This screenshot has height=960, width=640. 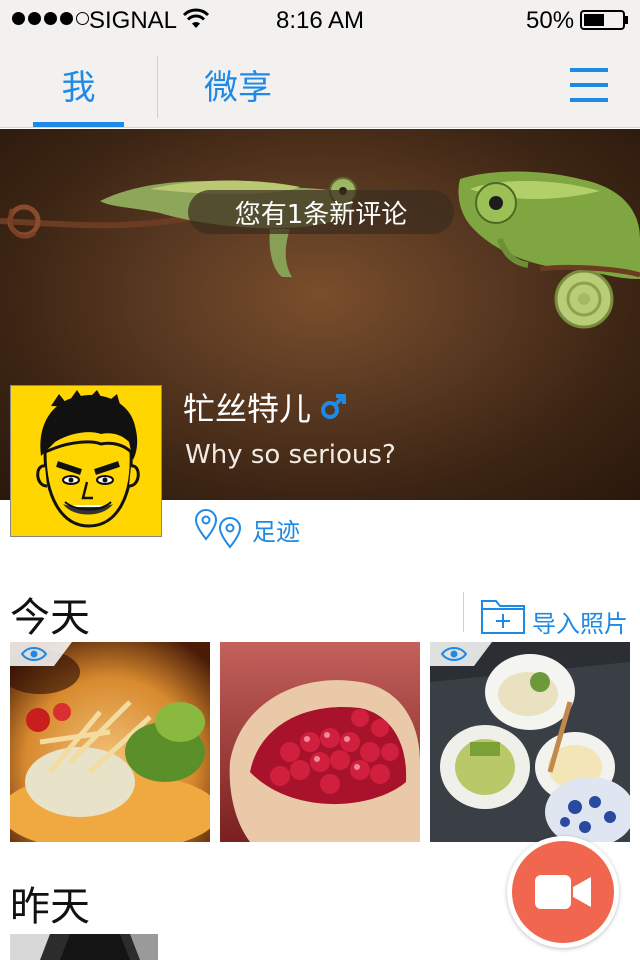 I want to click on yesterday-photo, so click(x=84, y=947).